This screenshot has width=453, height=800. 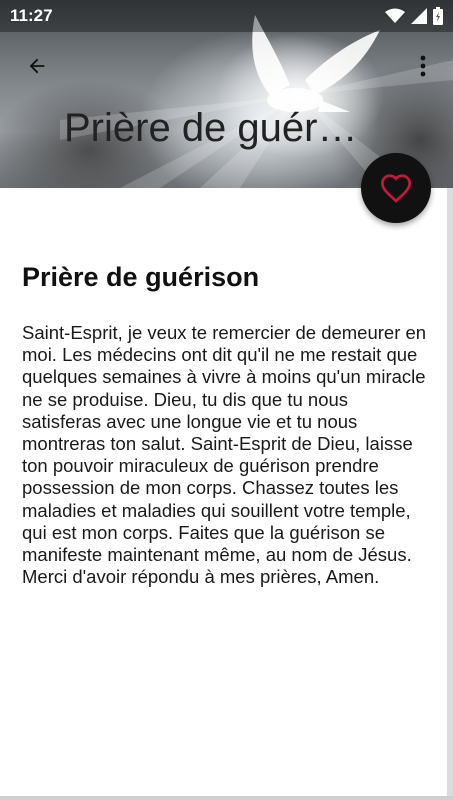 What do you see at coordinates (226, 16) in the screenshot?
I see `status-bar: 11:27` at bounding box center [226, 16].